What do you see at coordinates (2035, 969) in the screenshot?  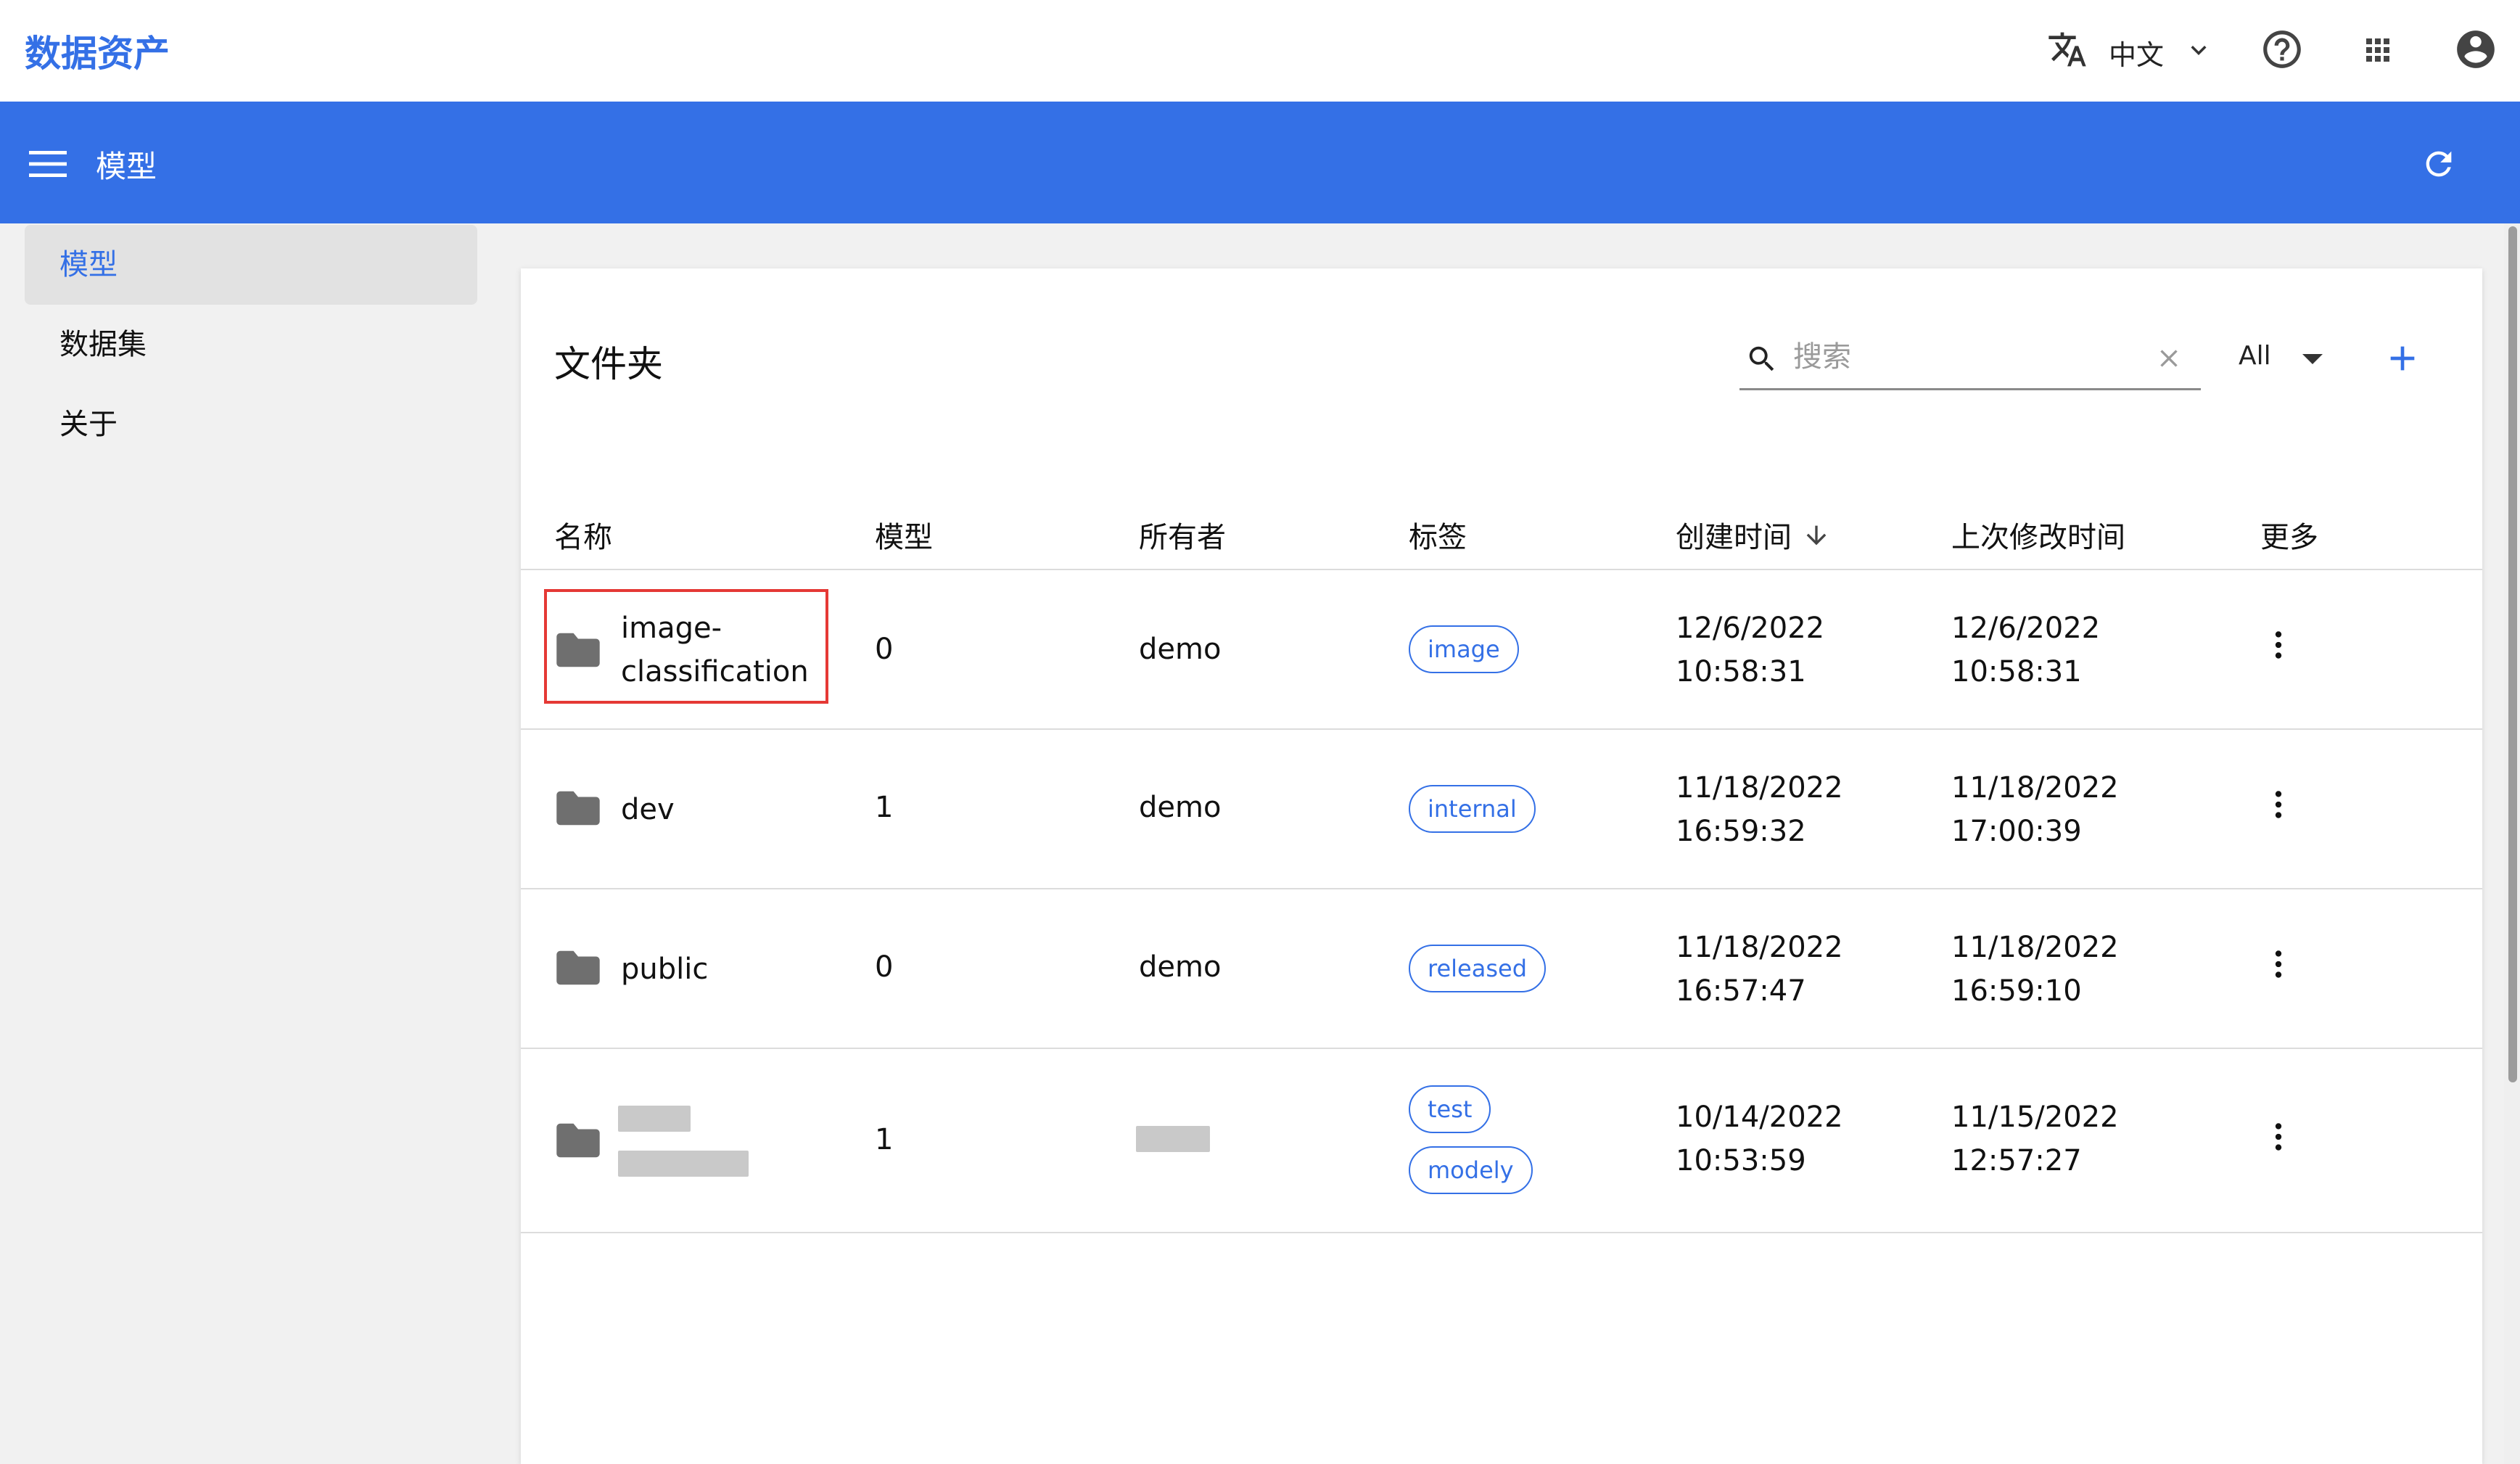 I see `modified-time: 11/18/2022 16:59:10` at bounding box center [2035, 969].